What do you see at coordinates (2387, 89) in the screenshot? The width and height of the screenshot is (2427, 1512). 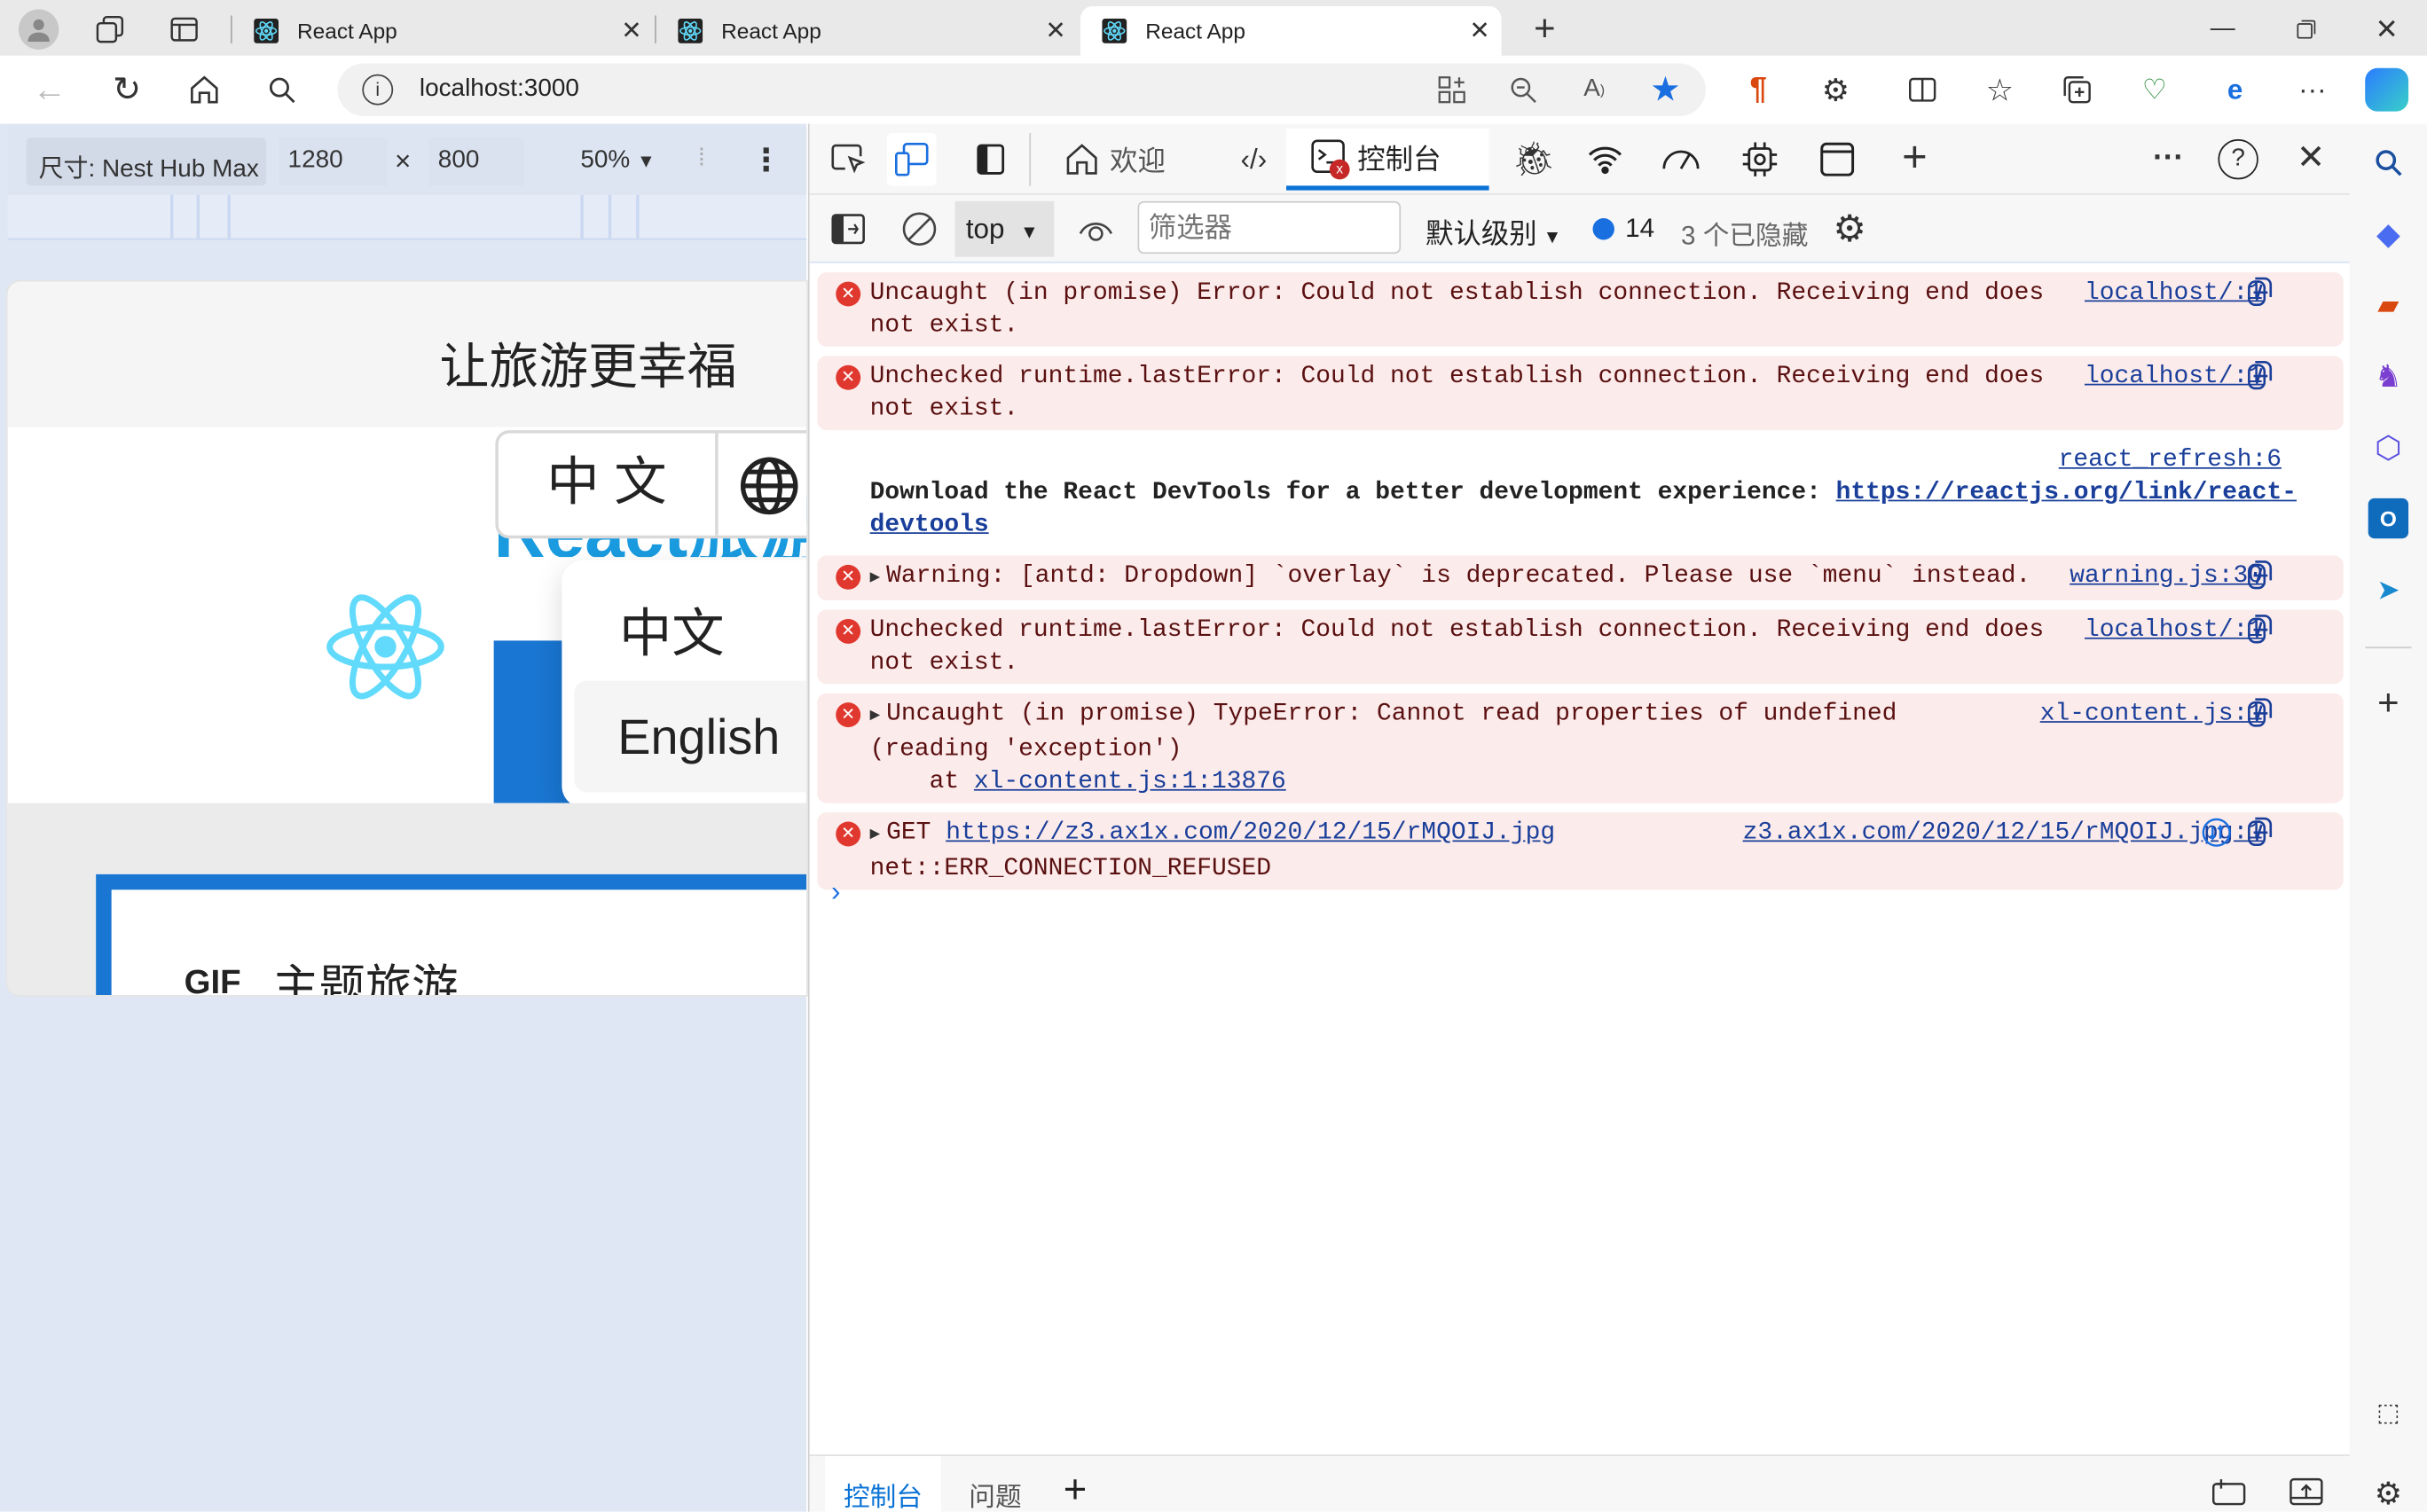 I see `copilot-icon` at bounding box center [2387, 89].